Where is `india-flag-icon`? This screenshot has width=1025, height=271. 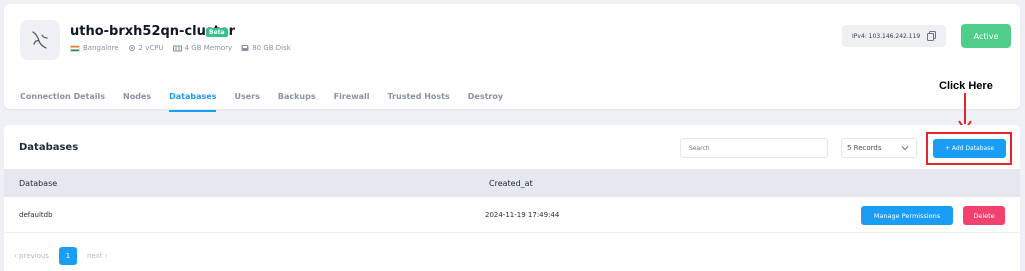
india-flag-icon is located at coordinates (75, 48).